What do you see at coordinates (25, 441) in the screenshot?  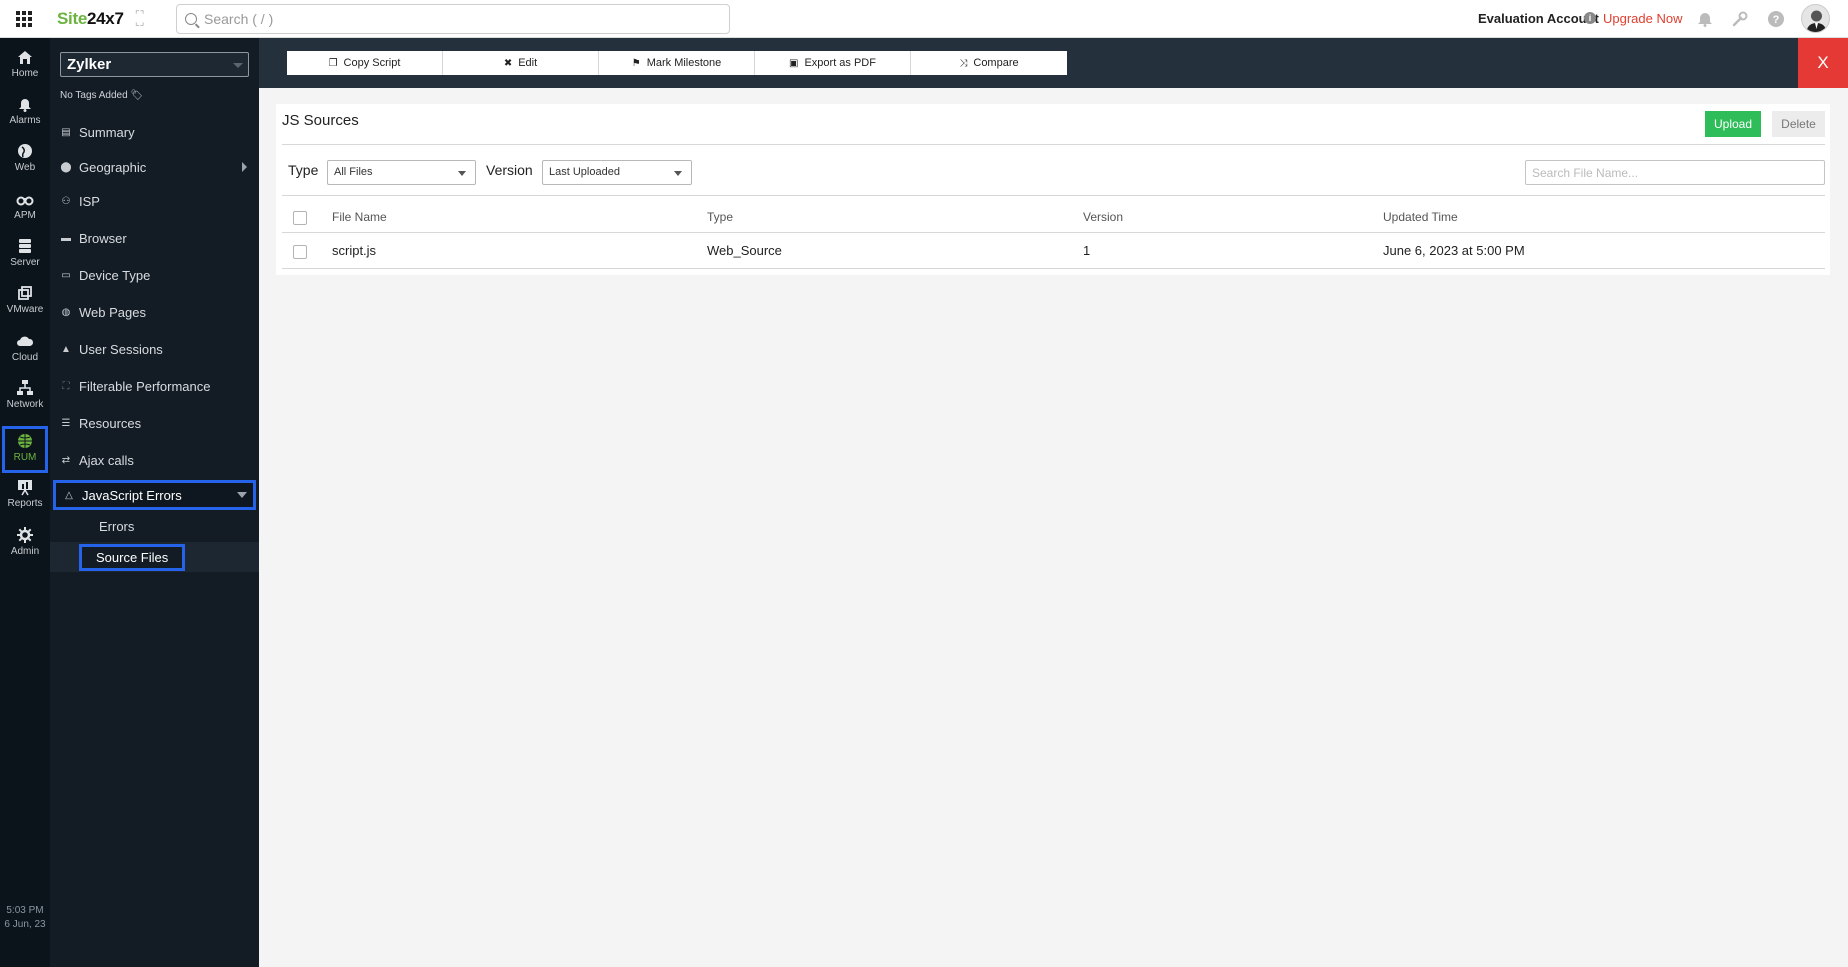 I see `rum-globe-icon` at bounding box center [25, 441].